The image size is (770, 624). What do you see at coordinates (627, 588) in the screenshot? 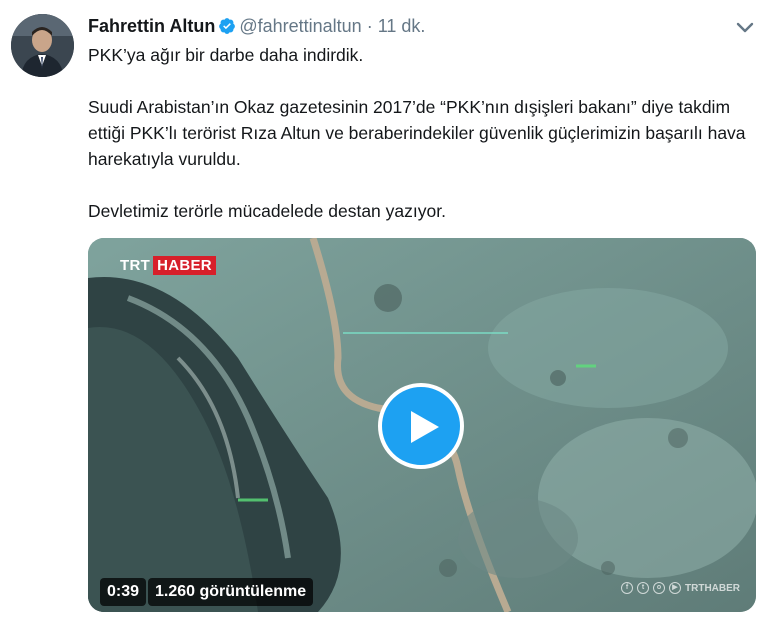
I see `facebook-icon: f` at bounding box center [627, 588].